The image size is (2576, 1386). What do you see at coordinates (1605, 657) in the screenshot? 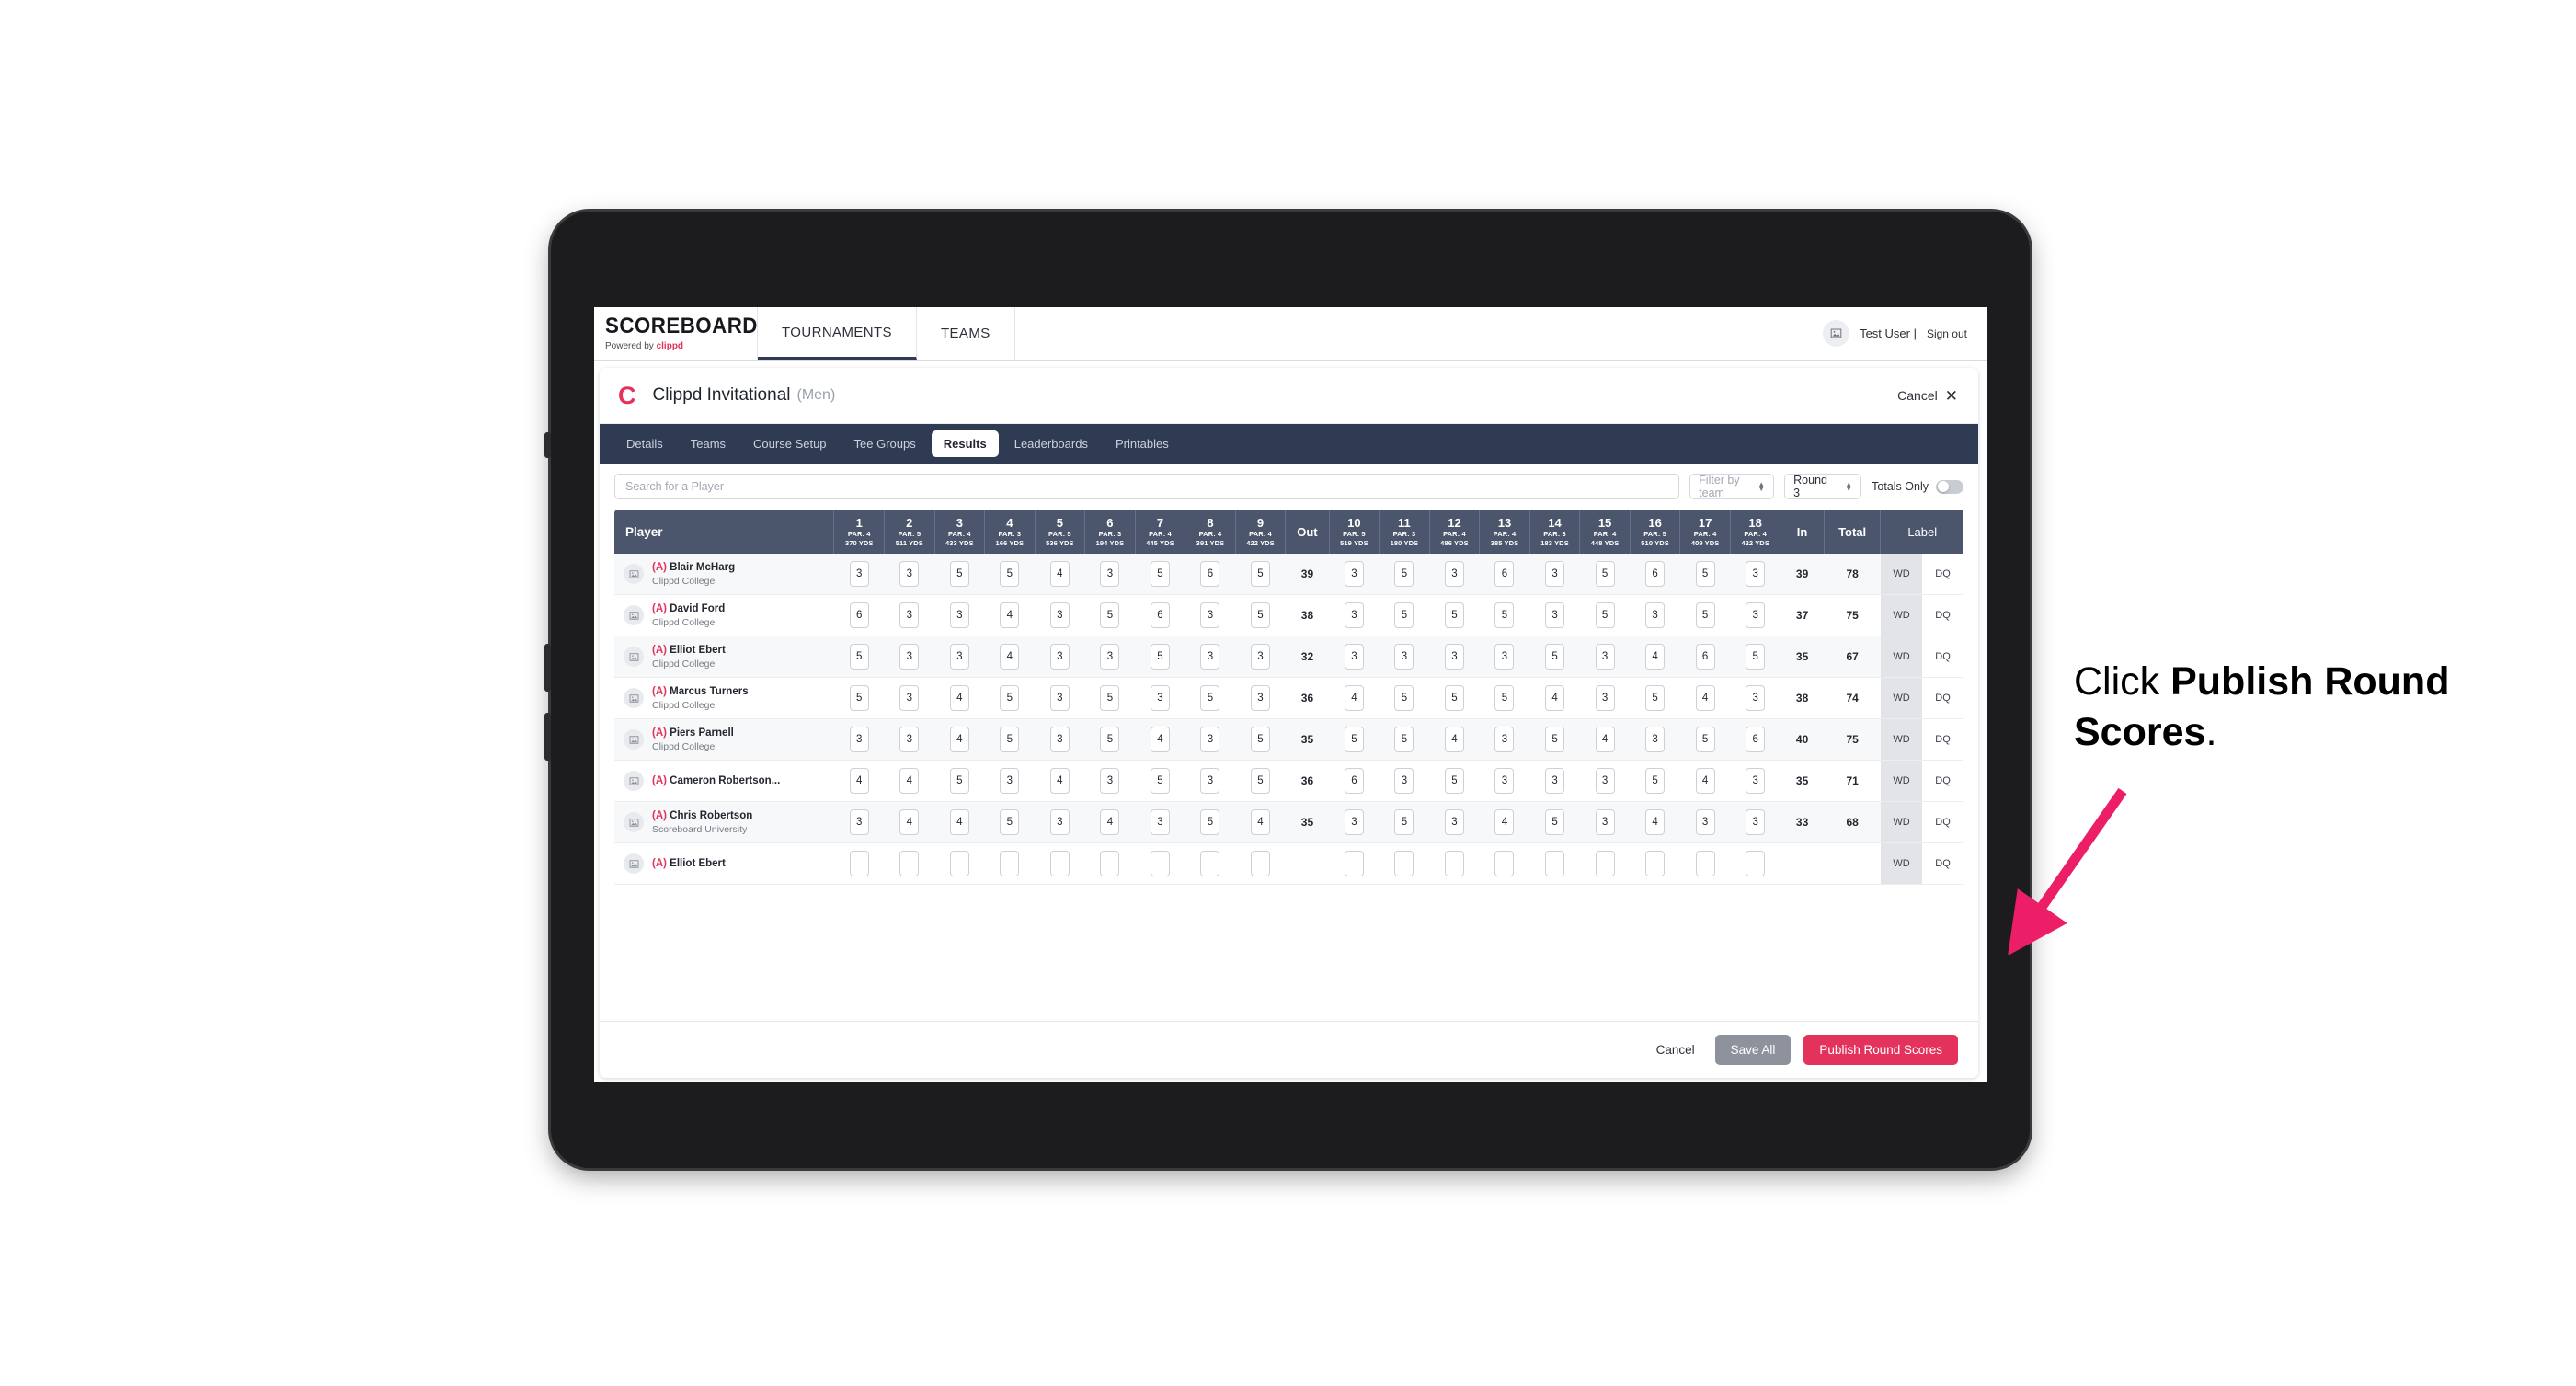
I see `score-cell-hole-15: 3` at bounding box center [1605, 657].